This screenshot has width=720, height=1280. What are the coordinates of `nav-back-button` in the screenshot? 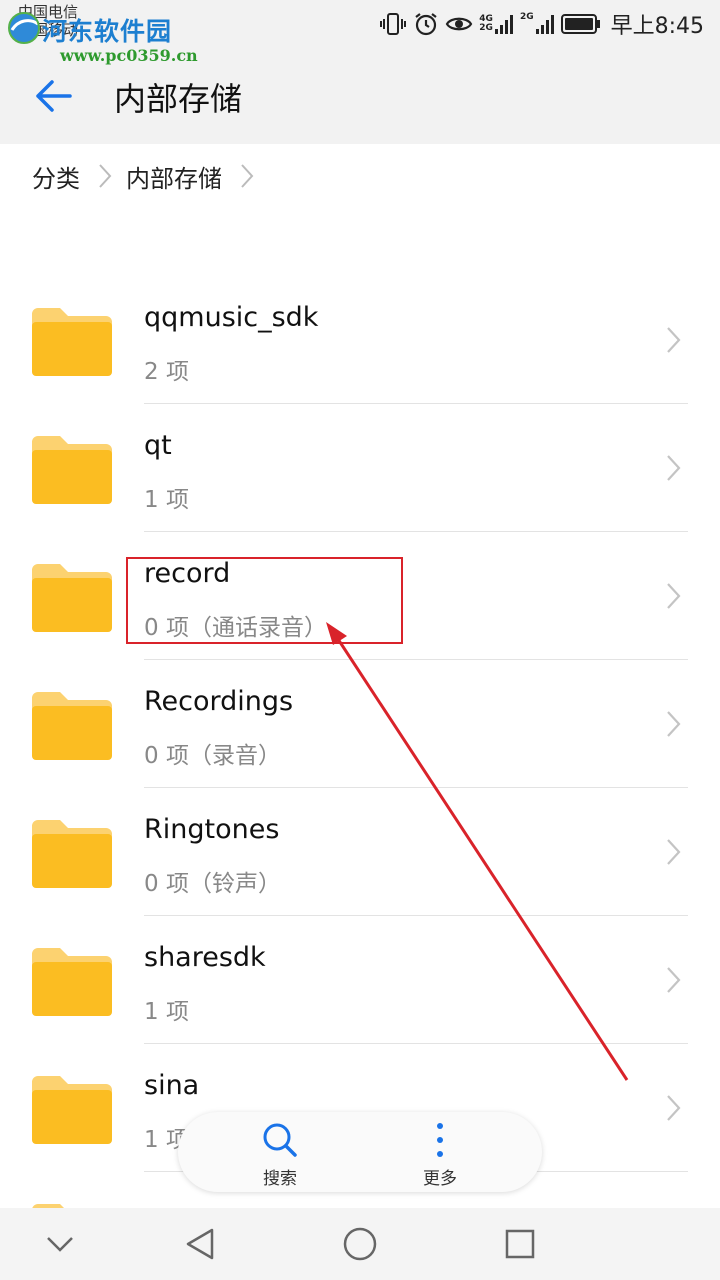 It's located at (200, 1244).